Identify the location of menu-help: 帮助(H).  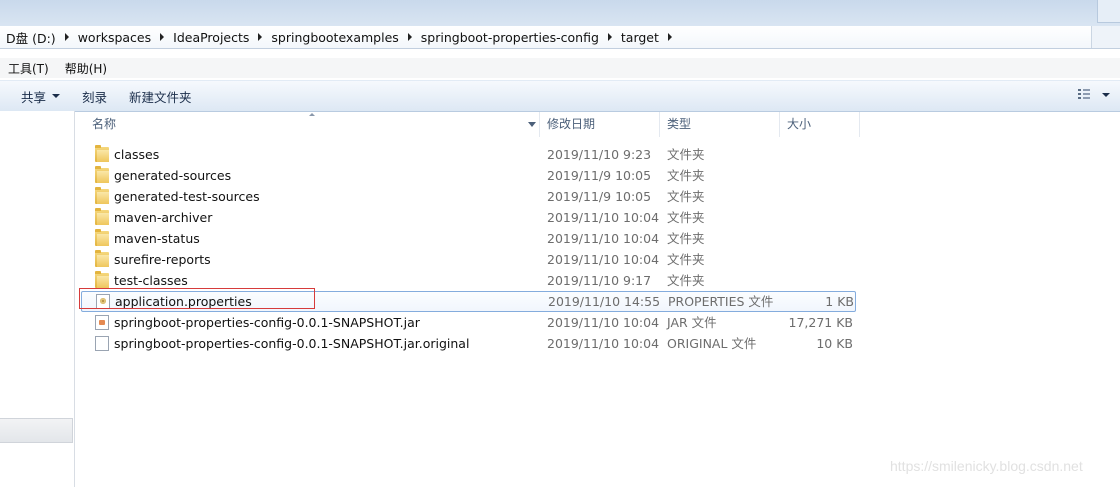
(86, 68).